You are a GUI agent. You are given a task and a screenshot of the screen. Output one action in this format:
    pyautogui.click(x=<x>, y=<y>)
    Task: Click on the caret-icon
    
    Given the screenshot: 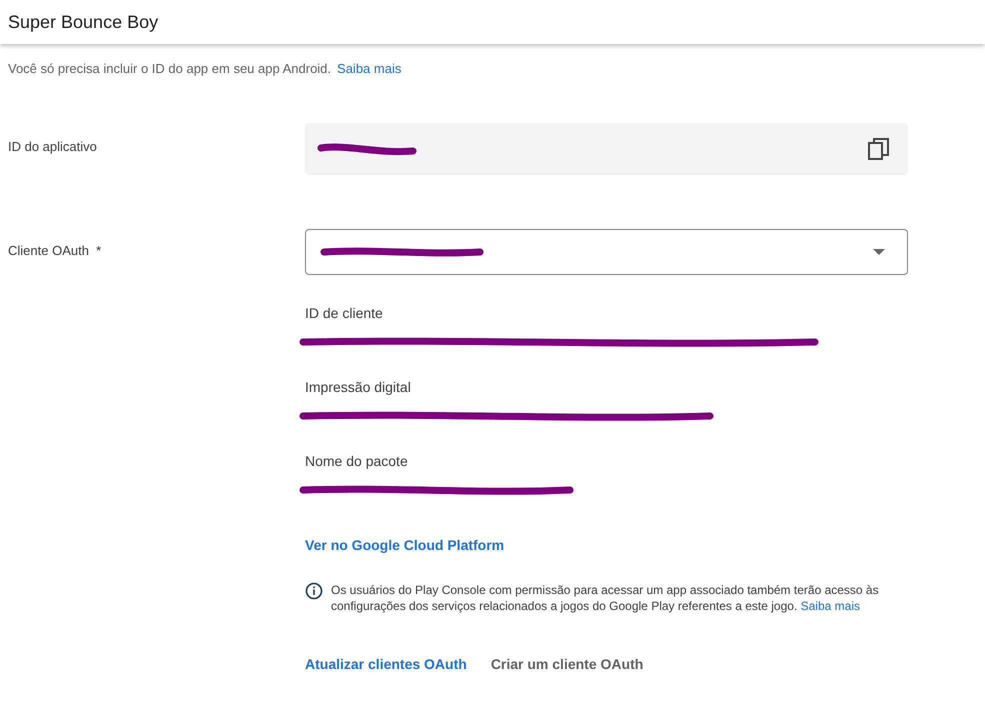 What is the action you would take?
    pyautogui.click(x=879, y=252)
    